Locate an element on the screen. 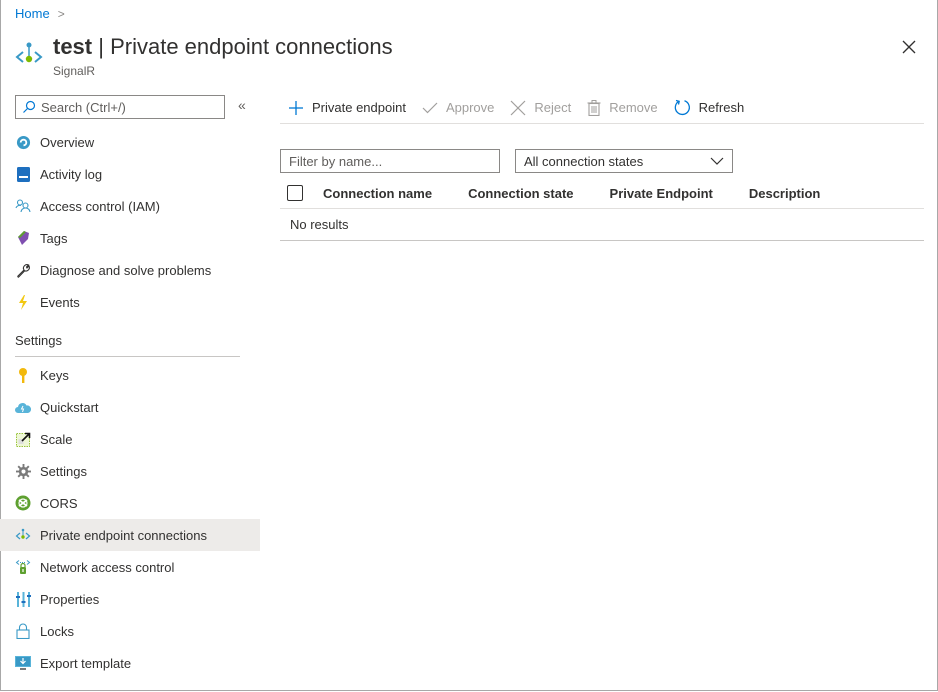 The height and width of the screenshot is (692, 938). remove-label: Remove is located at coordinates (633, 107).